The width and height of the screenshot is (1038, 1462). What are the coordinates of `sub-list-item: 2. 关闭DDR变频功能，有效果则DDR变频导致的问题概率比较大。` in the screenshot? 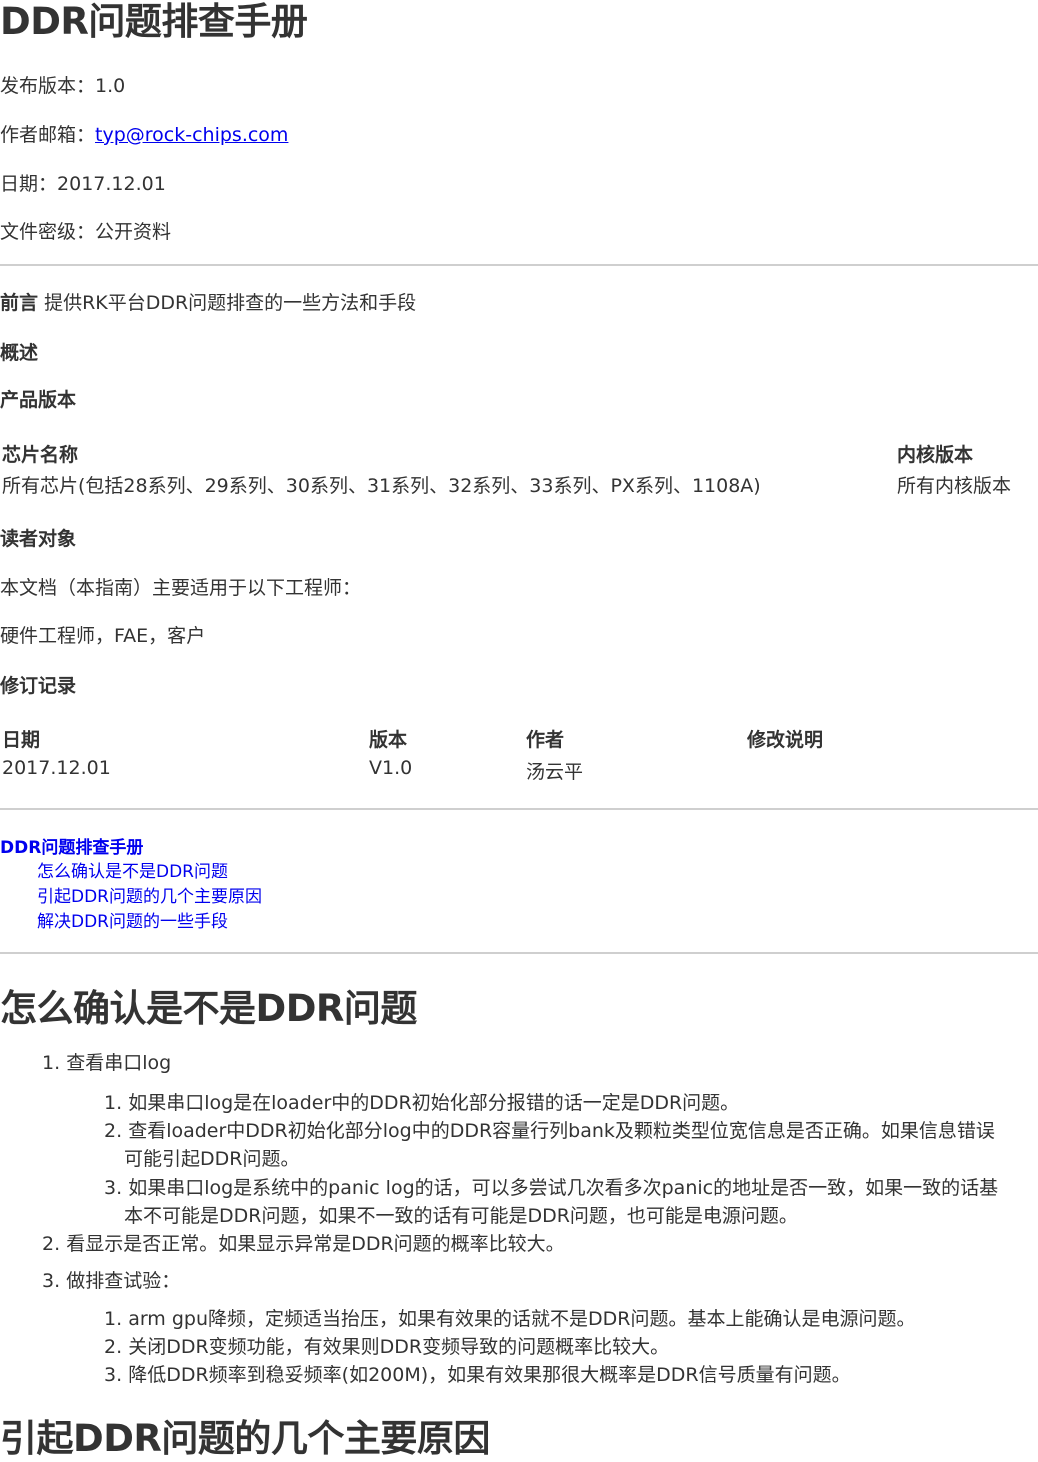 It's located at (386, 1345).